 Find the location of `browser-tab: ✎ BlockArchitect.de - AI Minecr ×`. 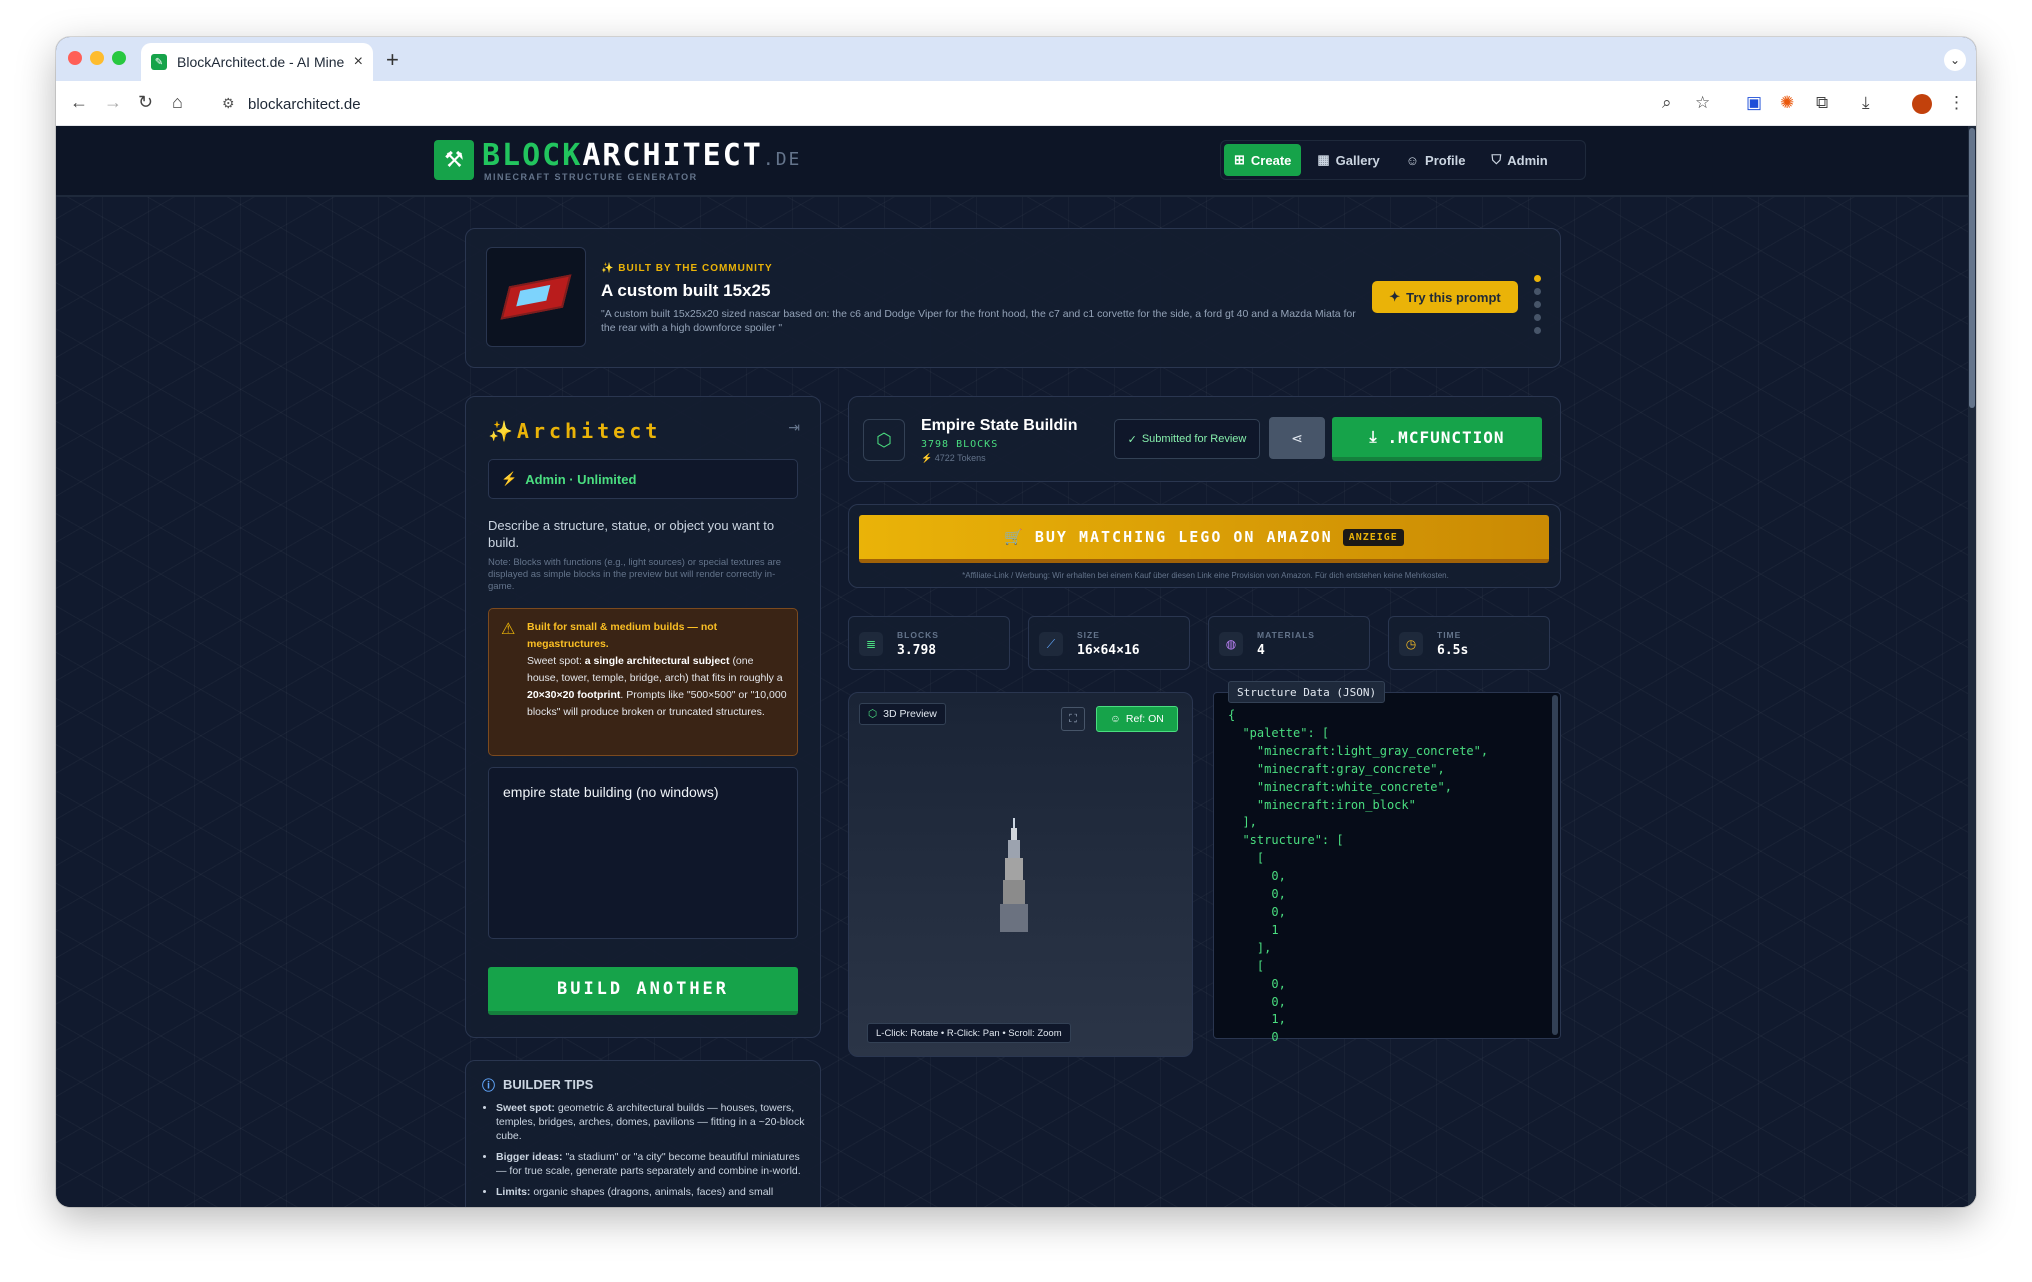

browser-tab: ✎ BlockArchitect.de - AI Minecr × is located at coordinates (257, 62).